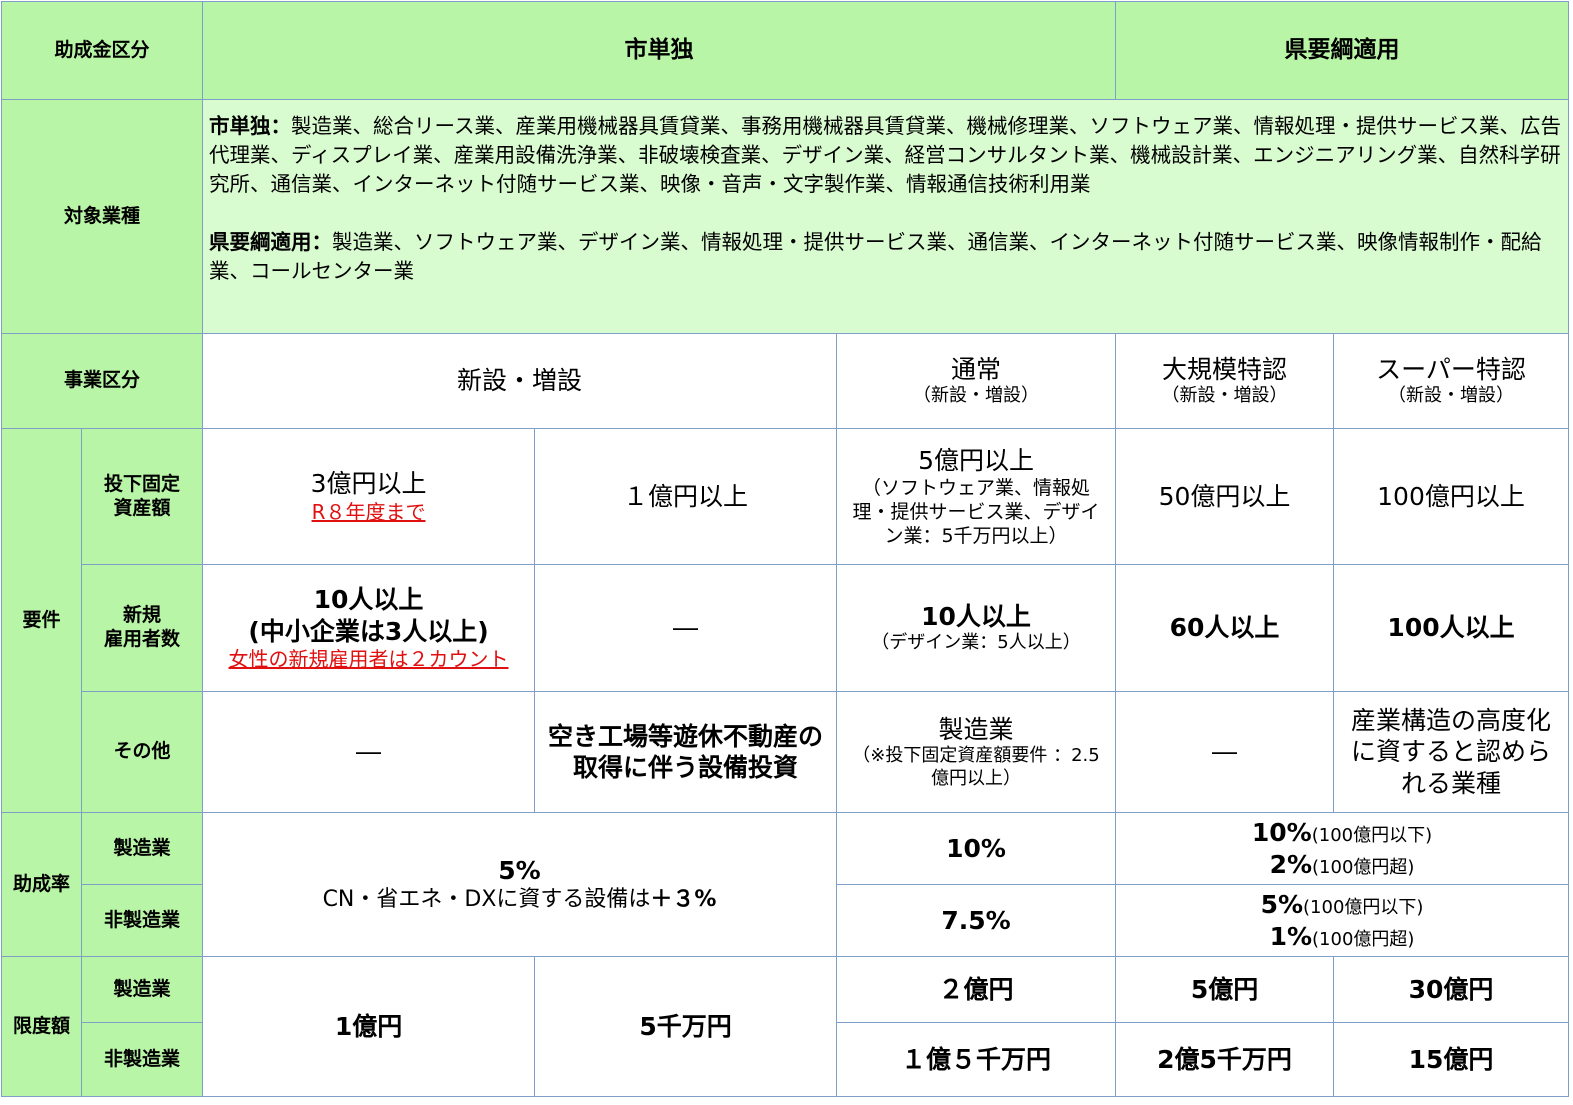  Describe the element at coordinates (142, 483) in the screenshot. I see `investment-label-line1: 投下固定` at that location.